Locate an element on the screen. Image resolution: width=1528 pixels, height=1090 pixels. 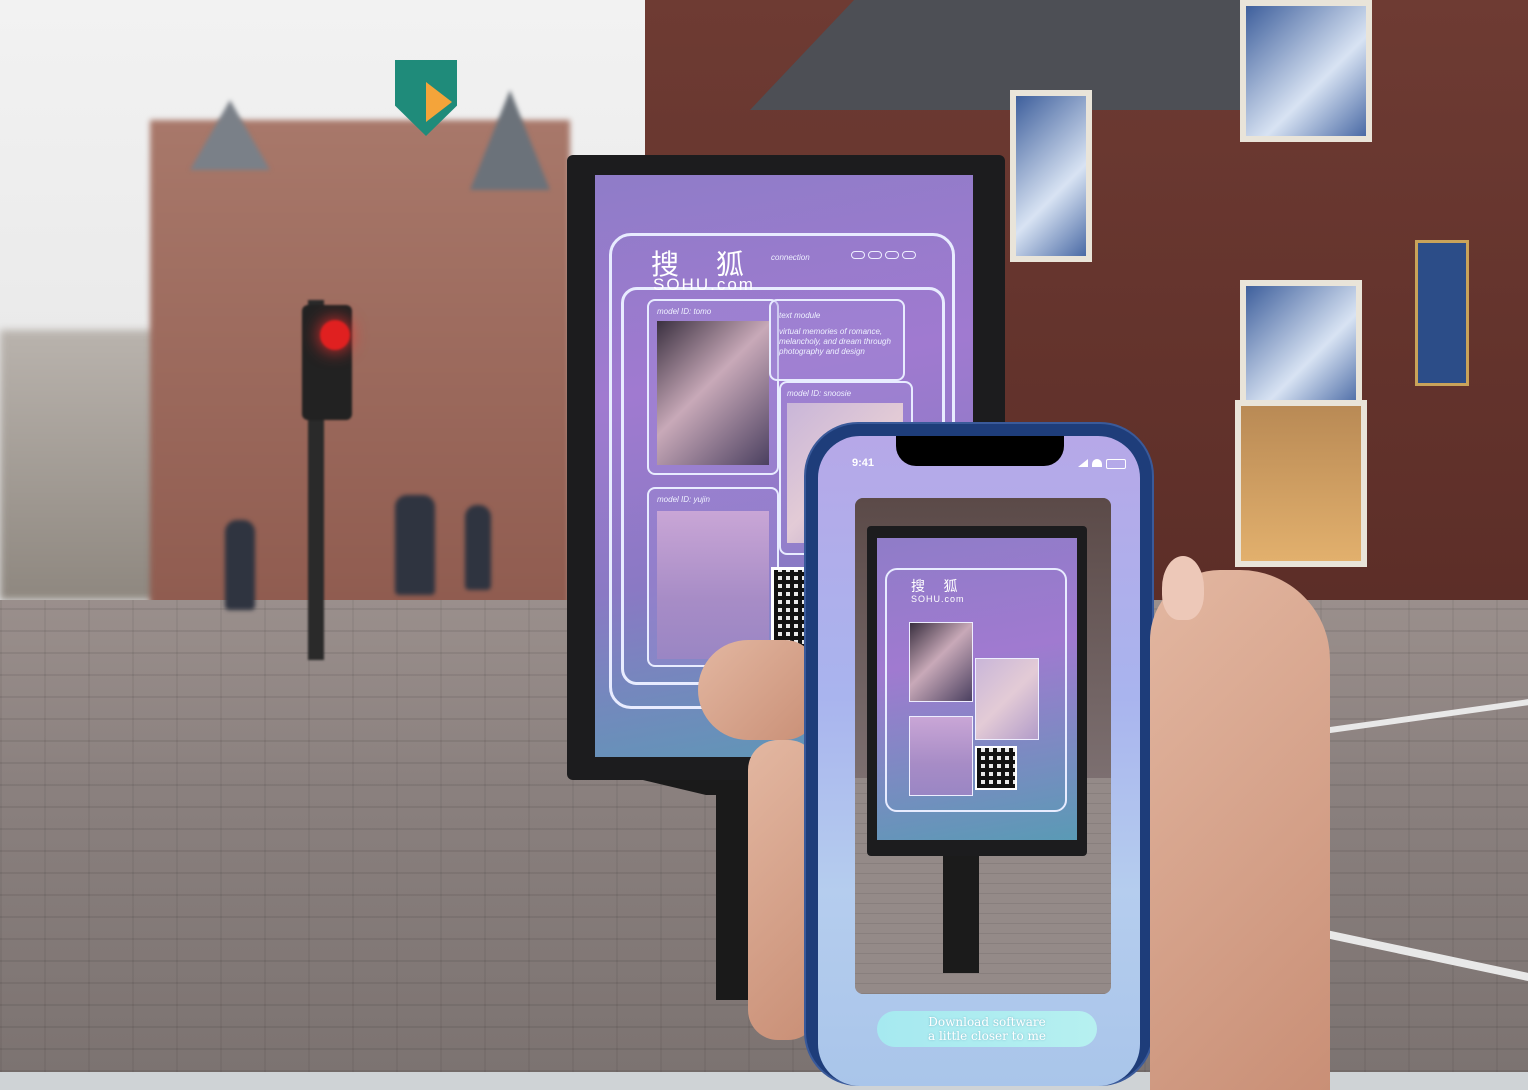
download-line-2: a little closer to me is located at coordinates (987, 1036).